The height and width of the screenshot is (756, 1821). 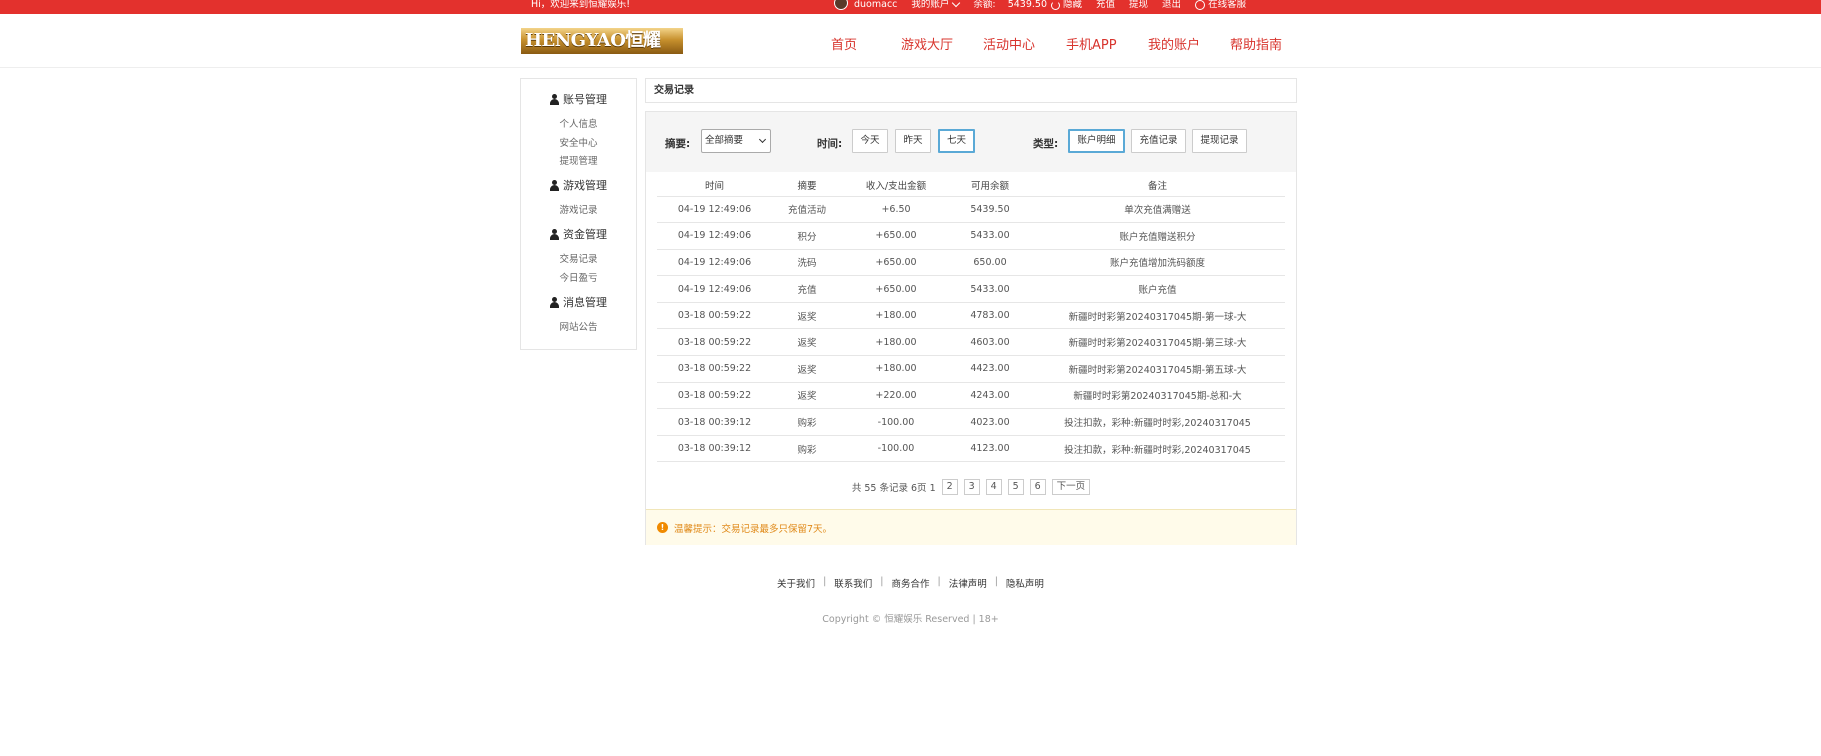 What do you see at coordinates (844, 43) in the screenshot?
I see `nav-home: 首页` at bounding box center [844, 43].